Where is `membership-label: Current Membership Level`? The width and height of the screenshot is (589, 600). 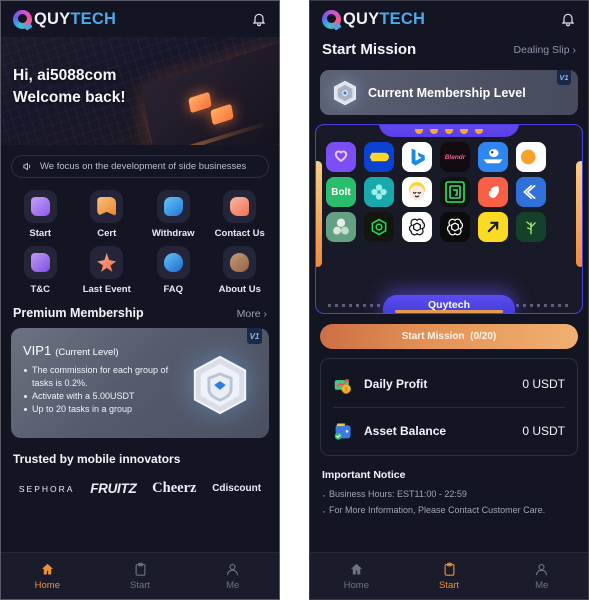 membership-label: Current Membership Level is located at coordinates (447, 92).